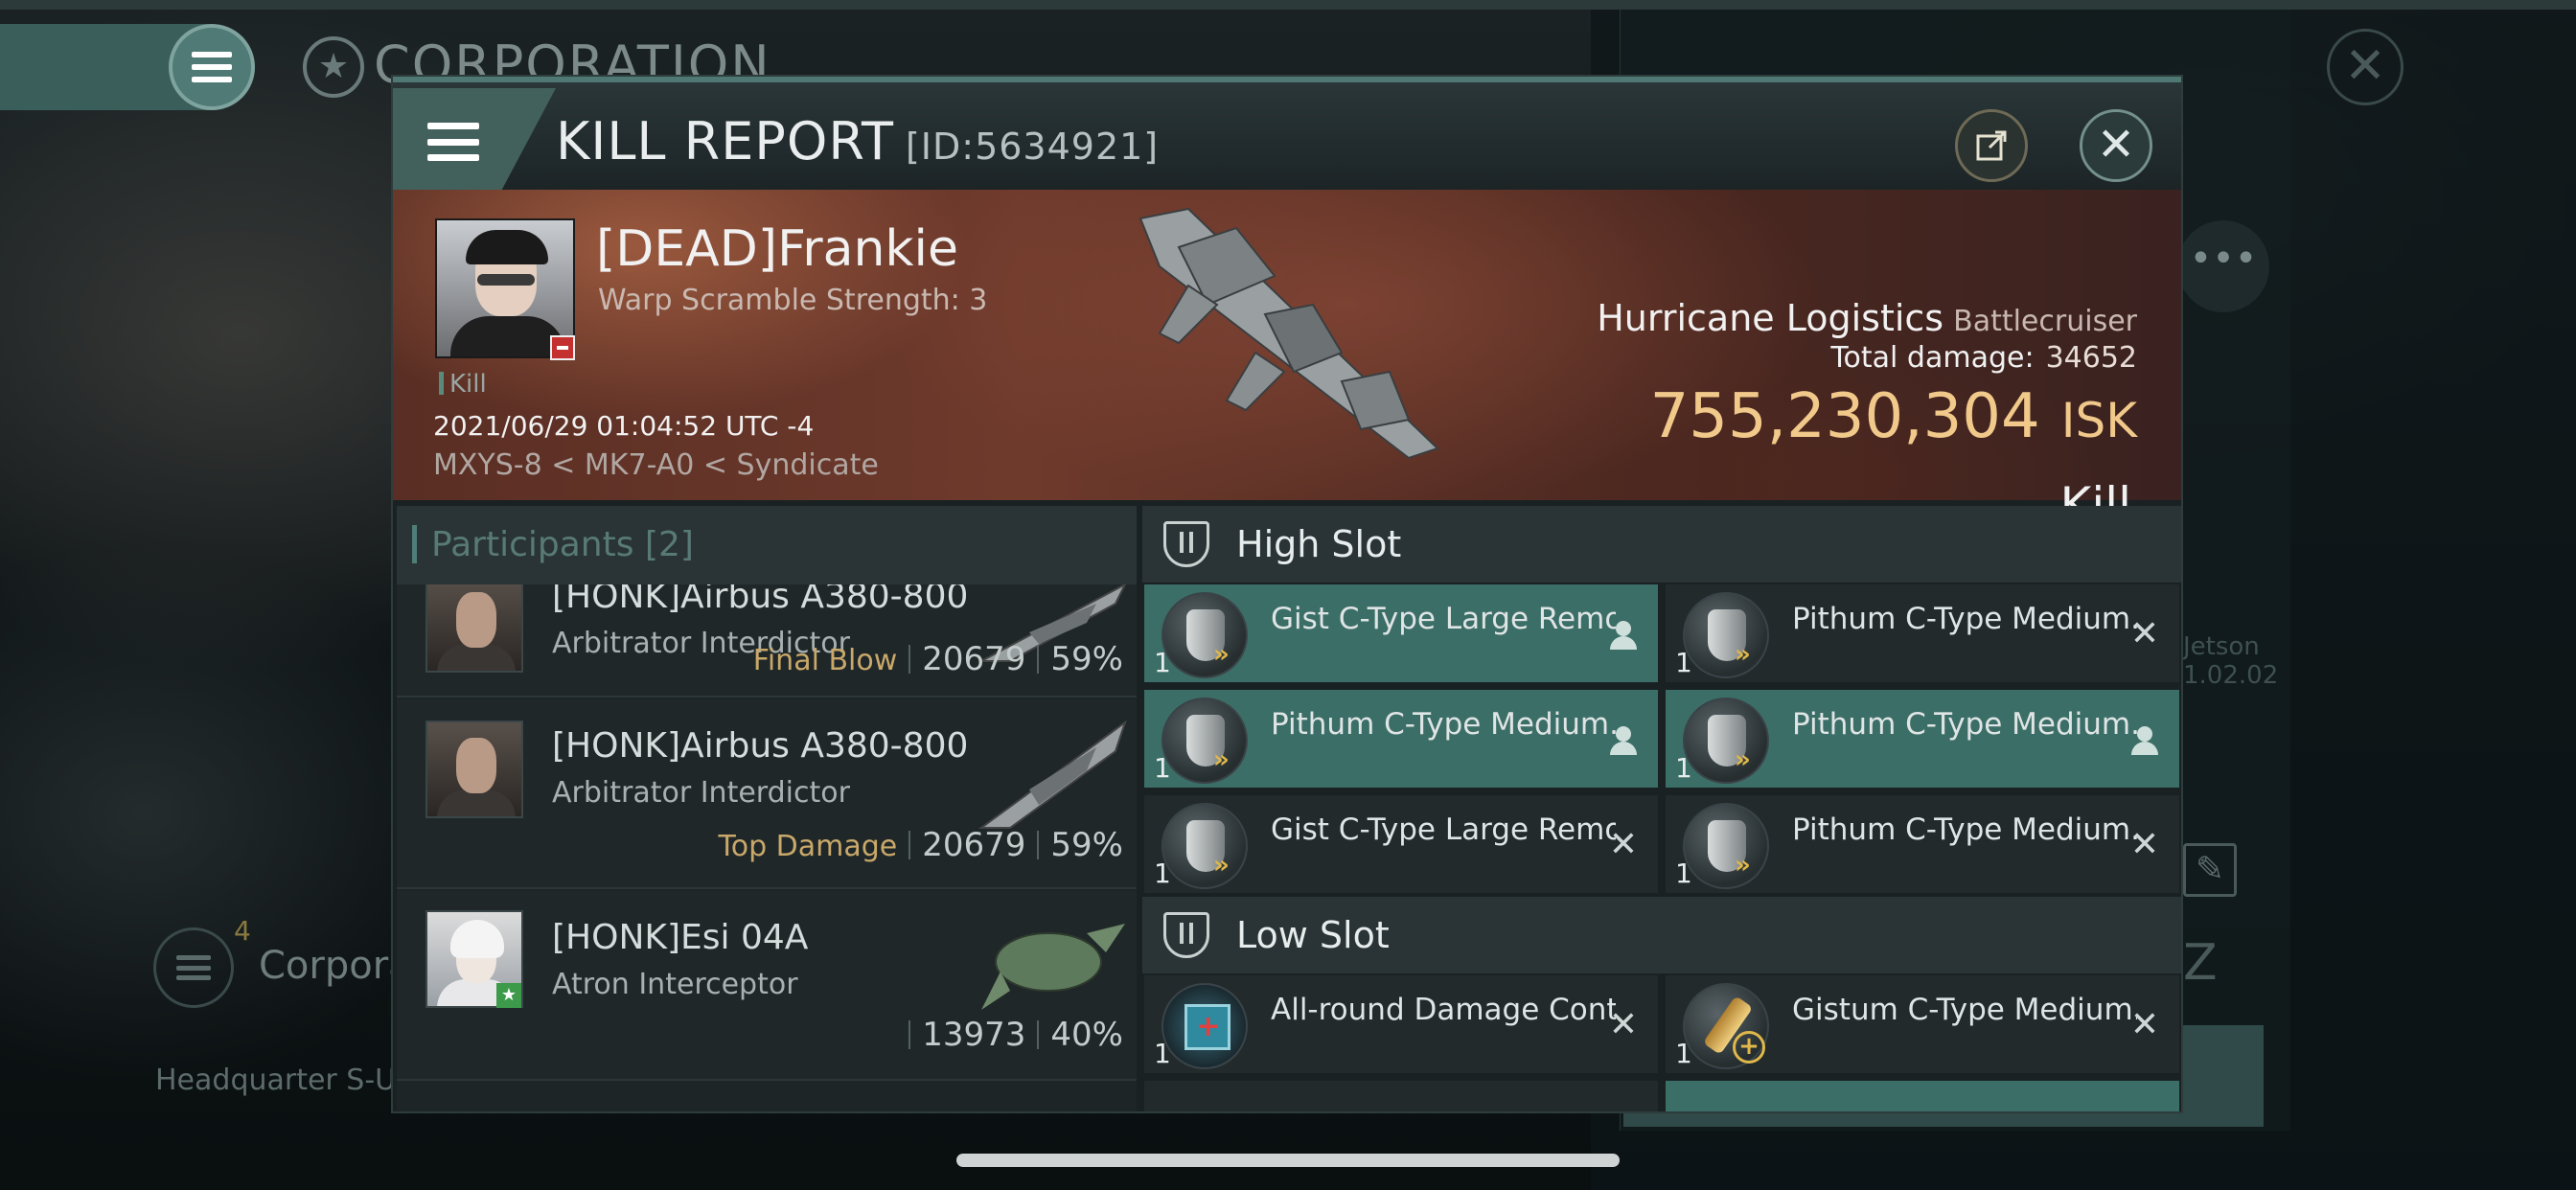  I want to click on kill-location: MXYS-8 < MK7-A0 < Syndicate, so click(656, 465).